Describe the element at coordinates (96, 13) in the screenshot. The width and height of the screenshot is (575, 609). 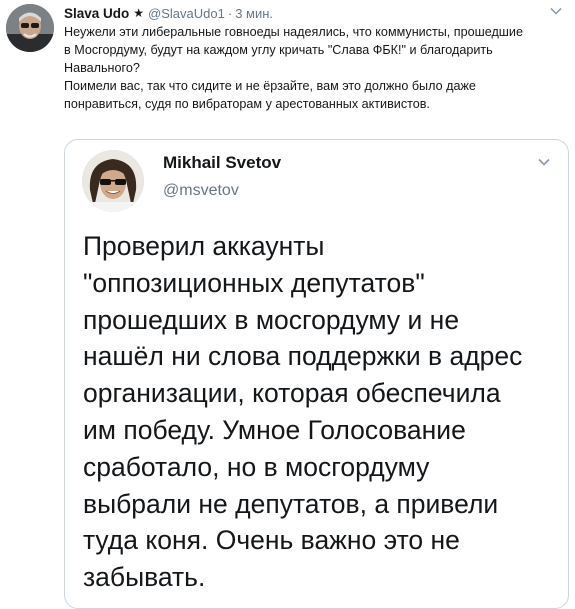
I see `author-name: Slava Udo` at that location.